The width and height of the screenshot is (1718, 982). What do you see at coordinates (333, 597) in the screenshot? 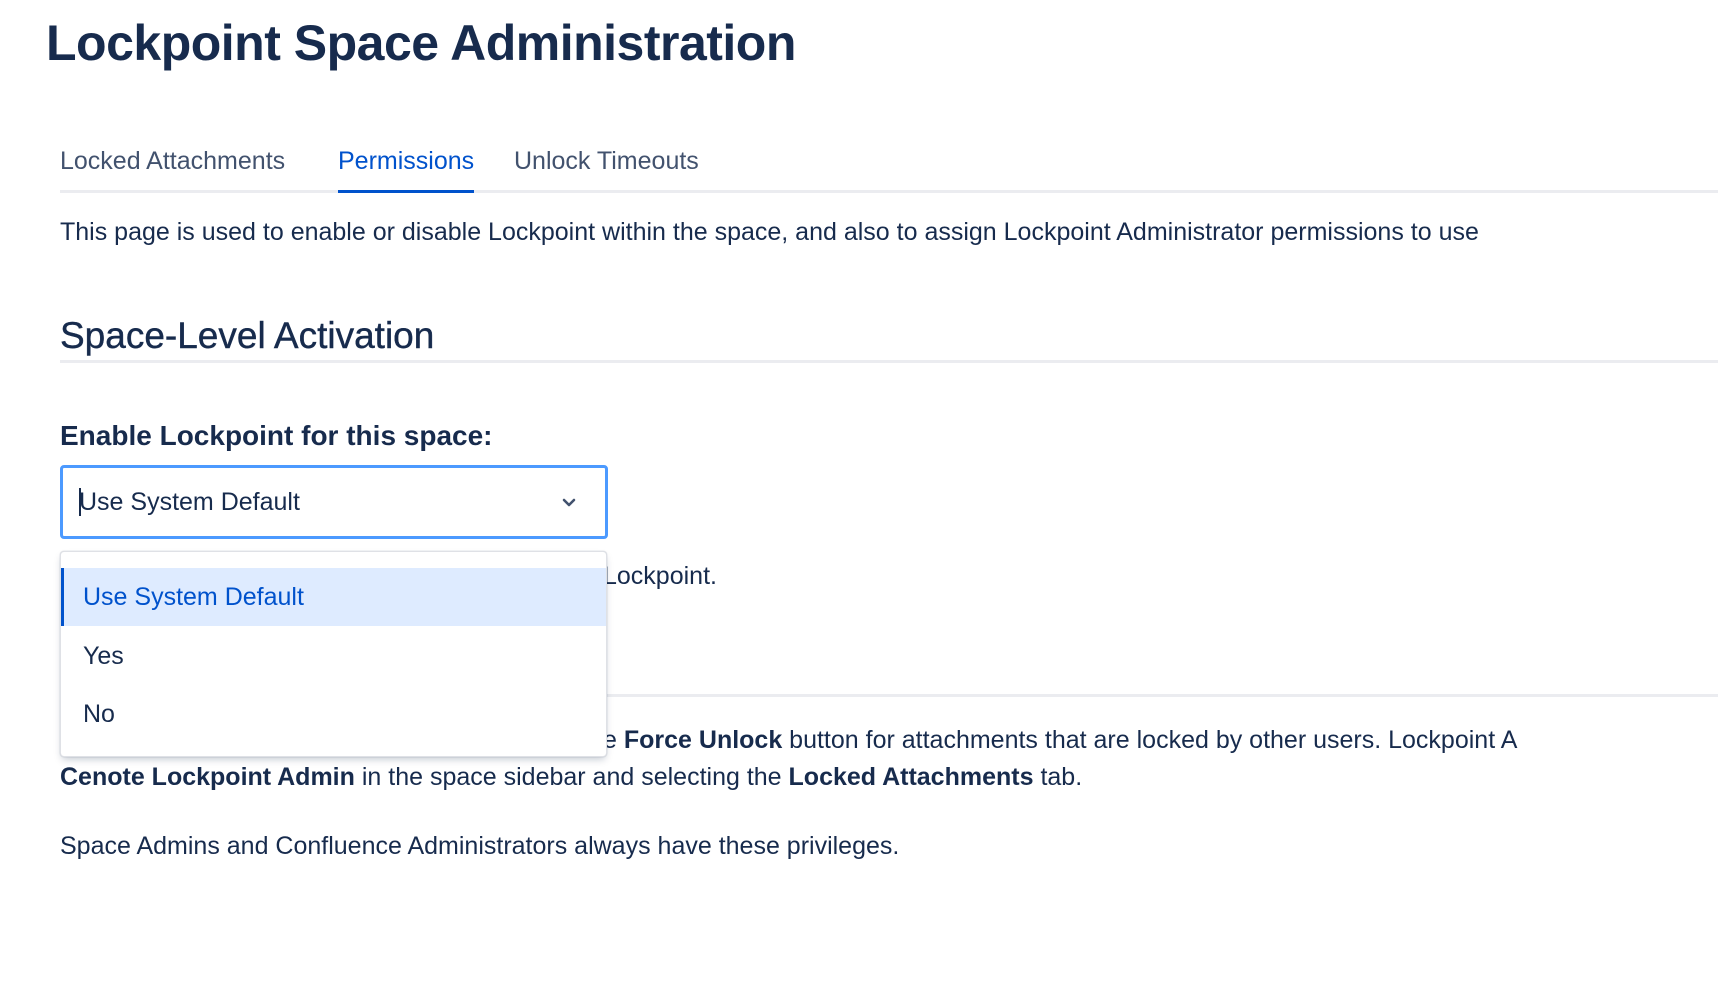
I see `option-use-system-default: Use System Default` at bounding box center [333, 597].